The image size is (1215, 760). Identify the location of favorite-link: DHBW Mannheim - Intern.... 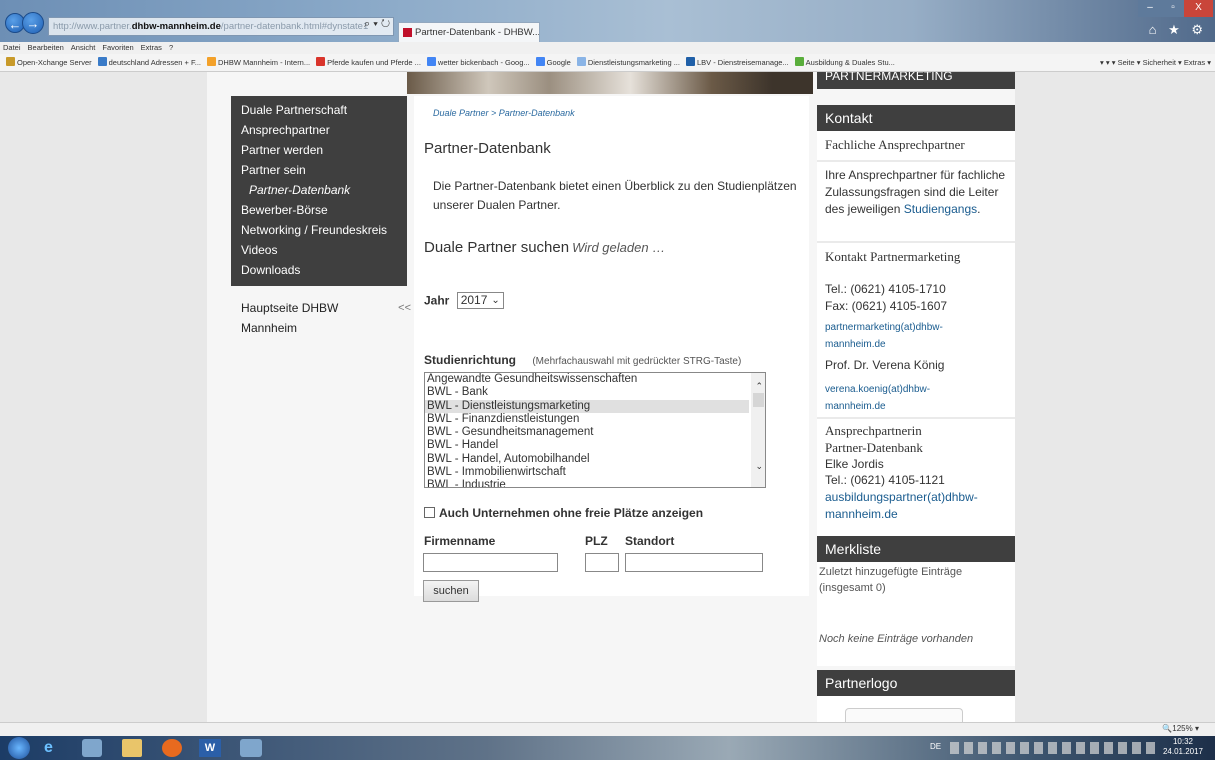
(259, 62).